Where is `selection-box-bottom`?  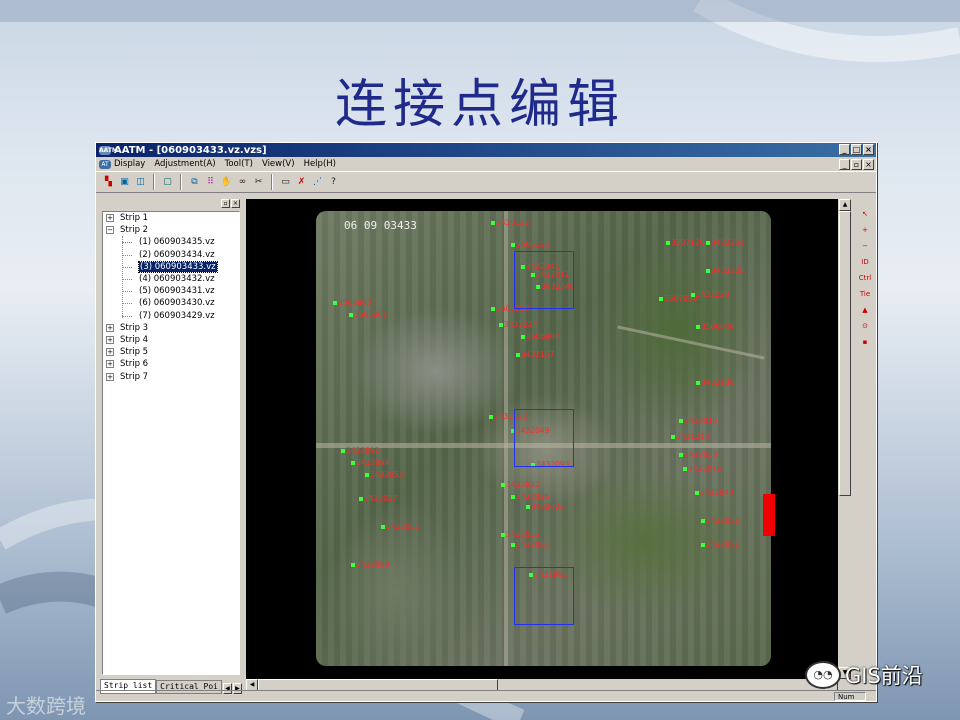
selection-box-bottom is located at coordinates (544, 596).